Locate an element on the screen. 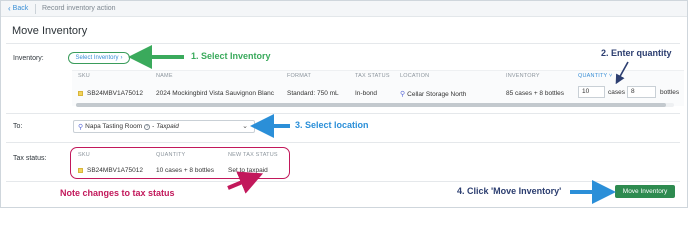  arrow-step2 is located at coordinates (622, 73).